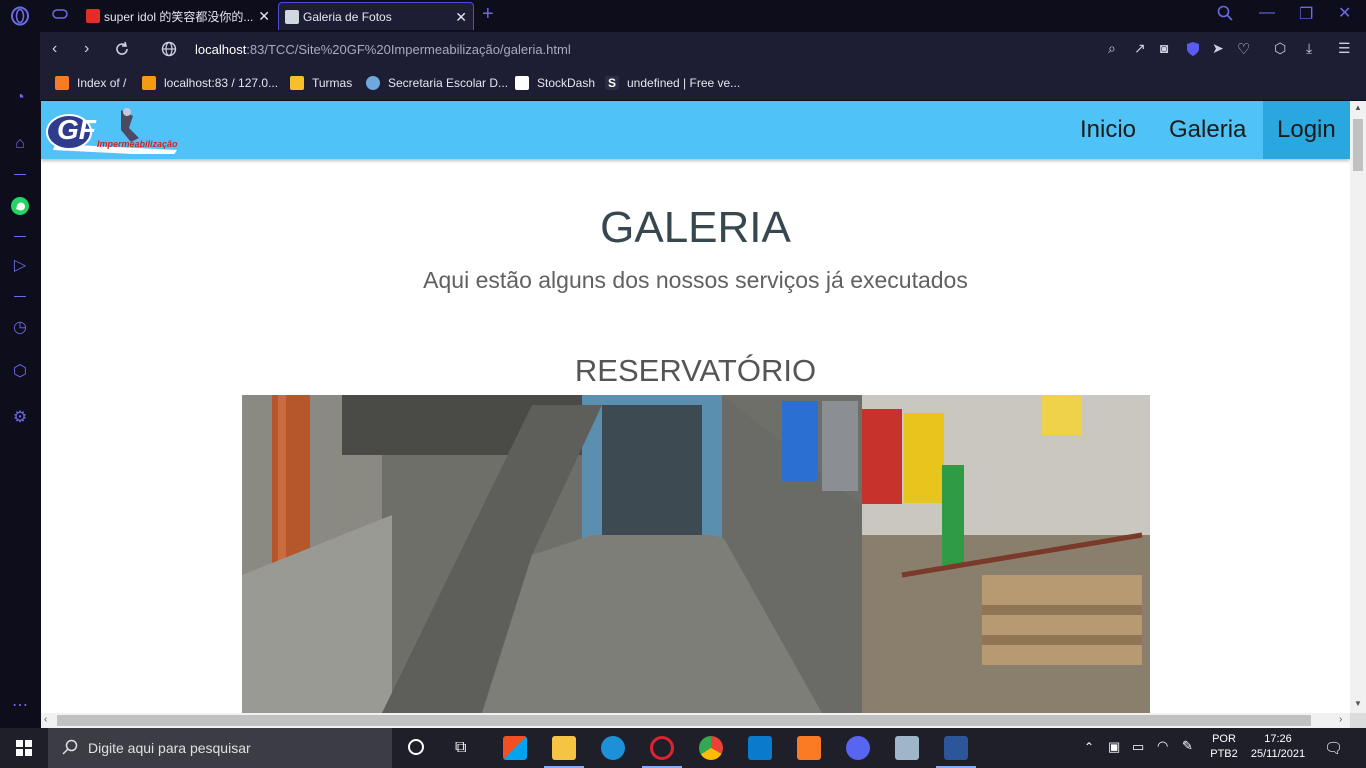  Describe the element at coordinates (564, 748) in the screenshot. I see `file-explorer-icon` at that location.